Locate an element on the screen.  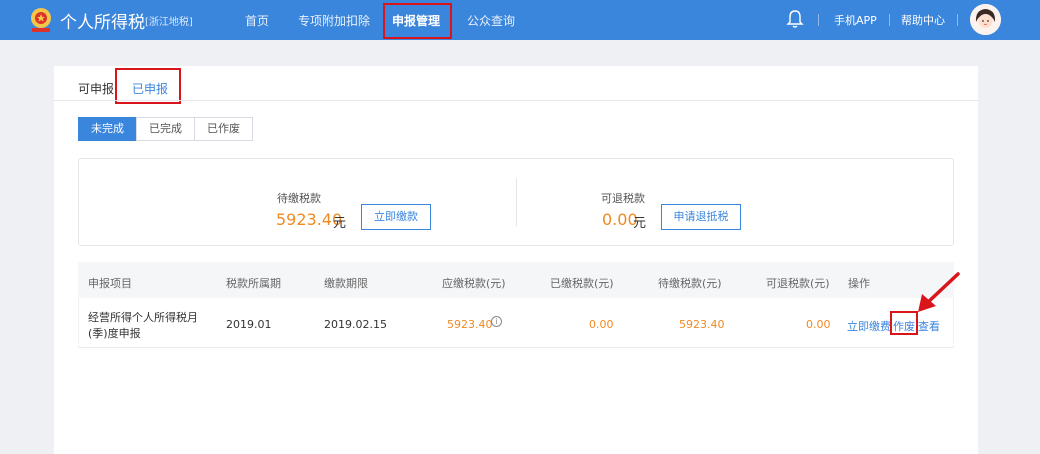
tab-divider is located at coordinates (516, 100).